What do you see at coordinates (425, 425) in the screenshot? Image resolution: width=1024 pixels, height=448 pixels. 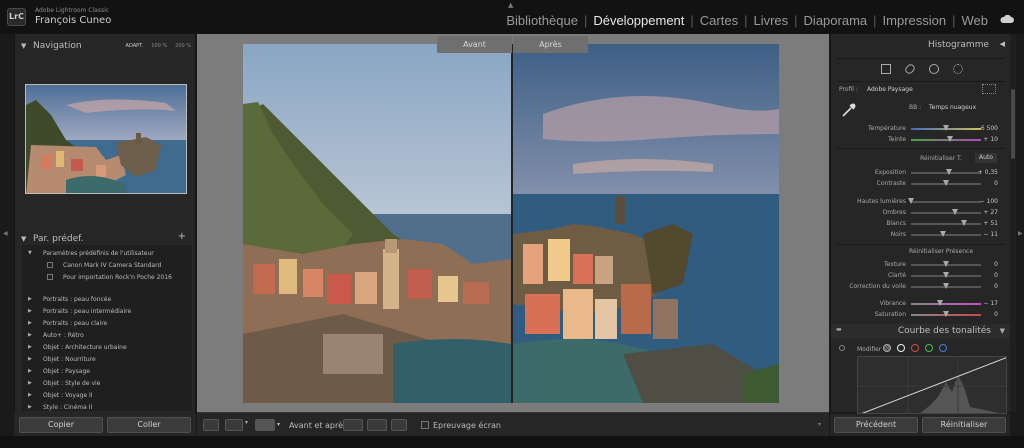 I see `softproof-checkbox` at bounding box center [425, 425].